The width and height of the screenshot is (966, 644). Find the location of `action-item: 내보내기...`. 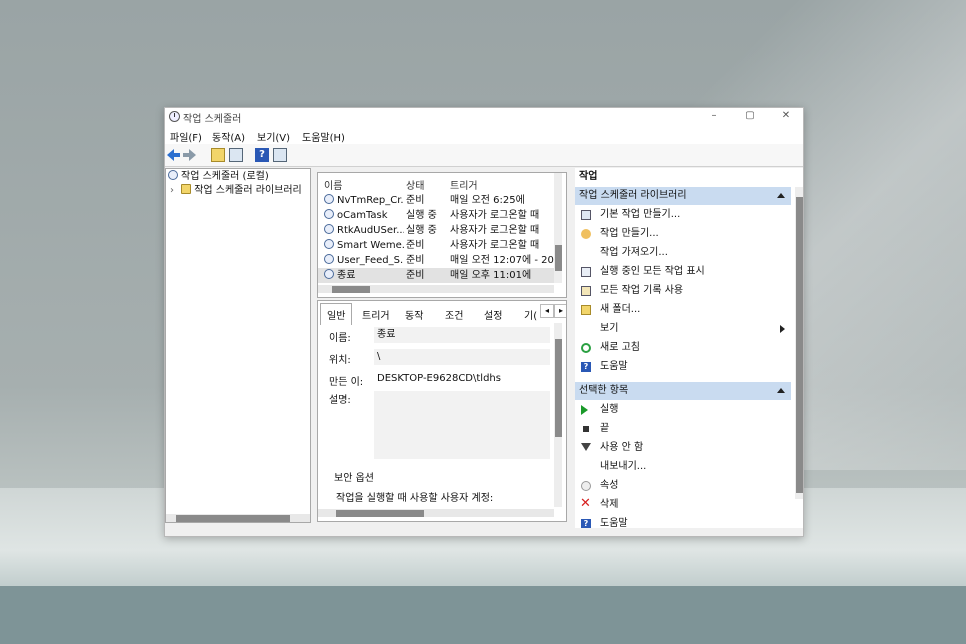

action-item: 내보내기... is located at coordinates (683, 467).